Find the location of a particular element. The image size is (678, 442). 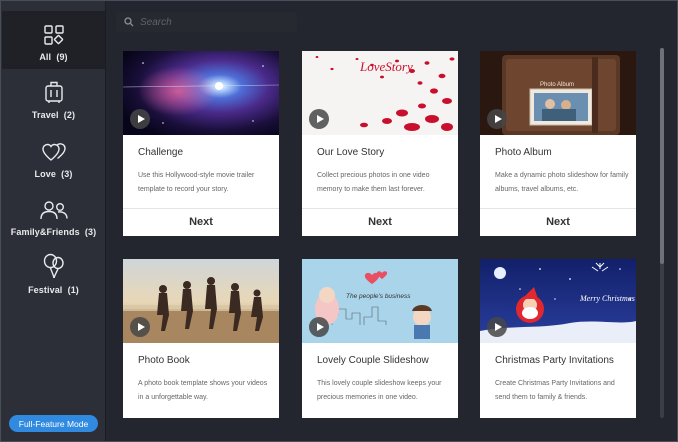

sidebar-item-label: All (9) is located at coordinates (53, 57).